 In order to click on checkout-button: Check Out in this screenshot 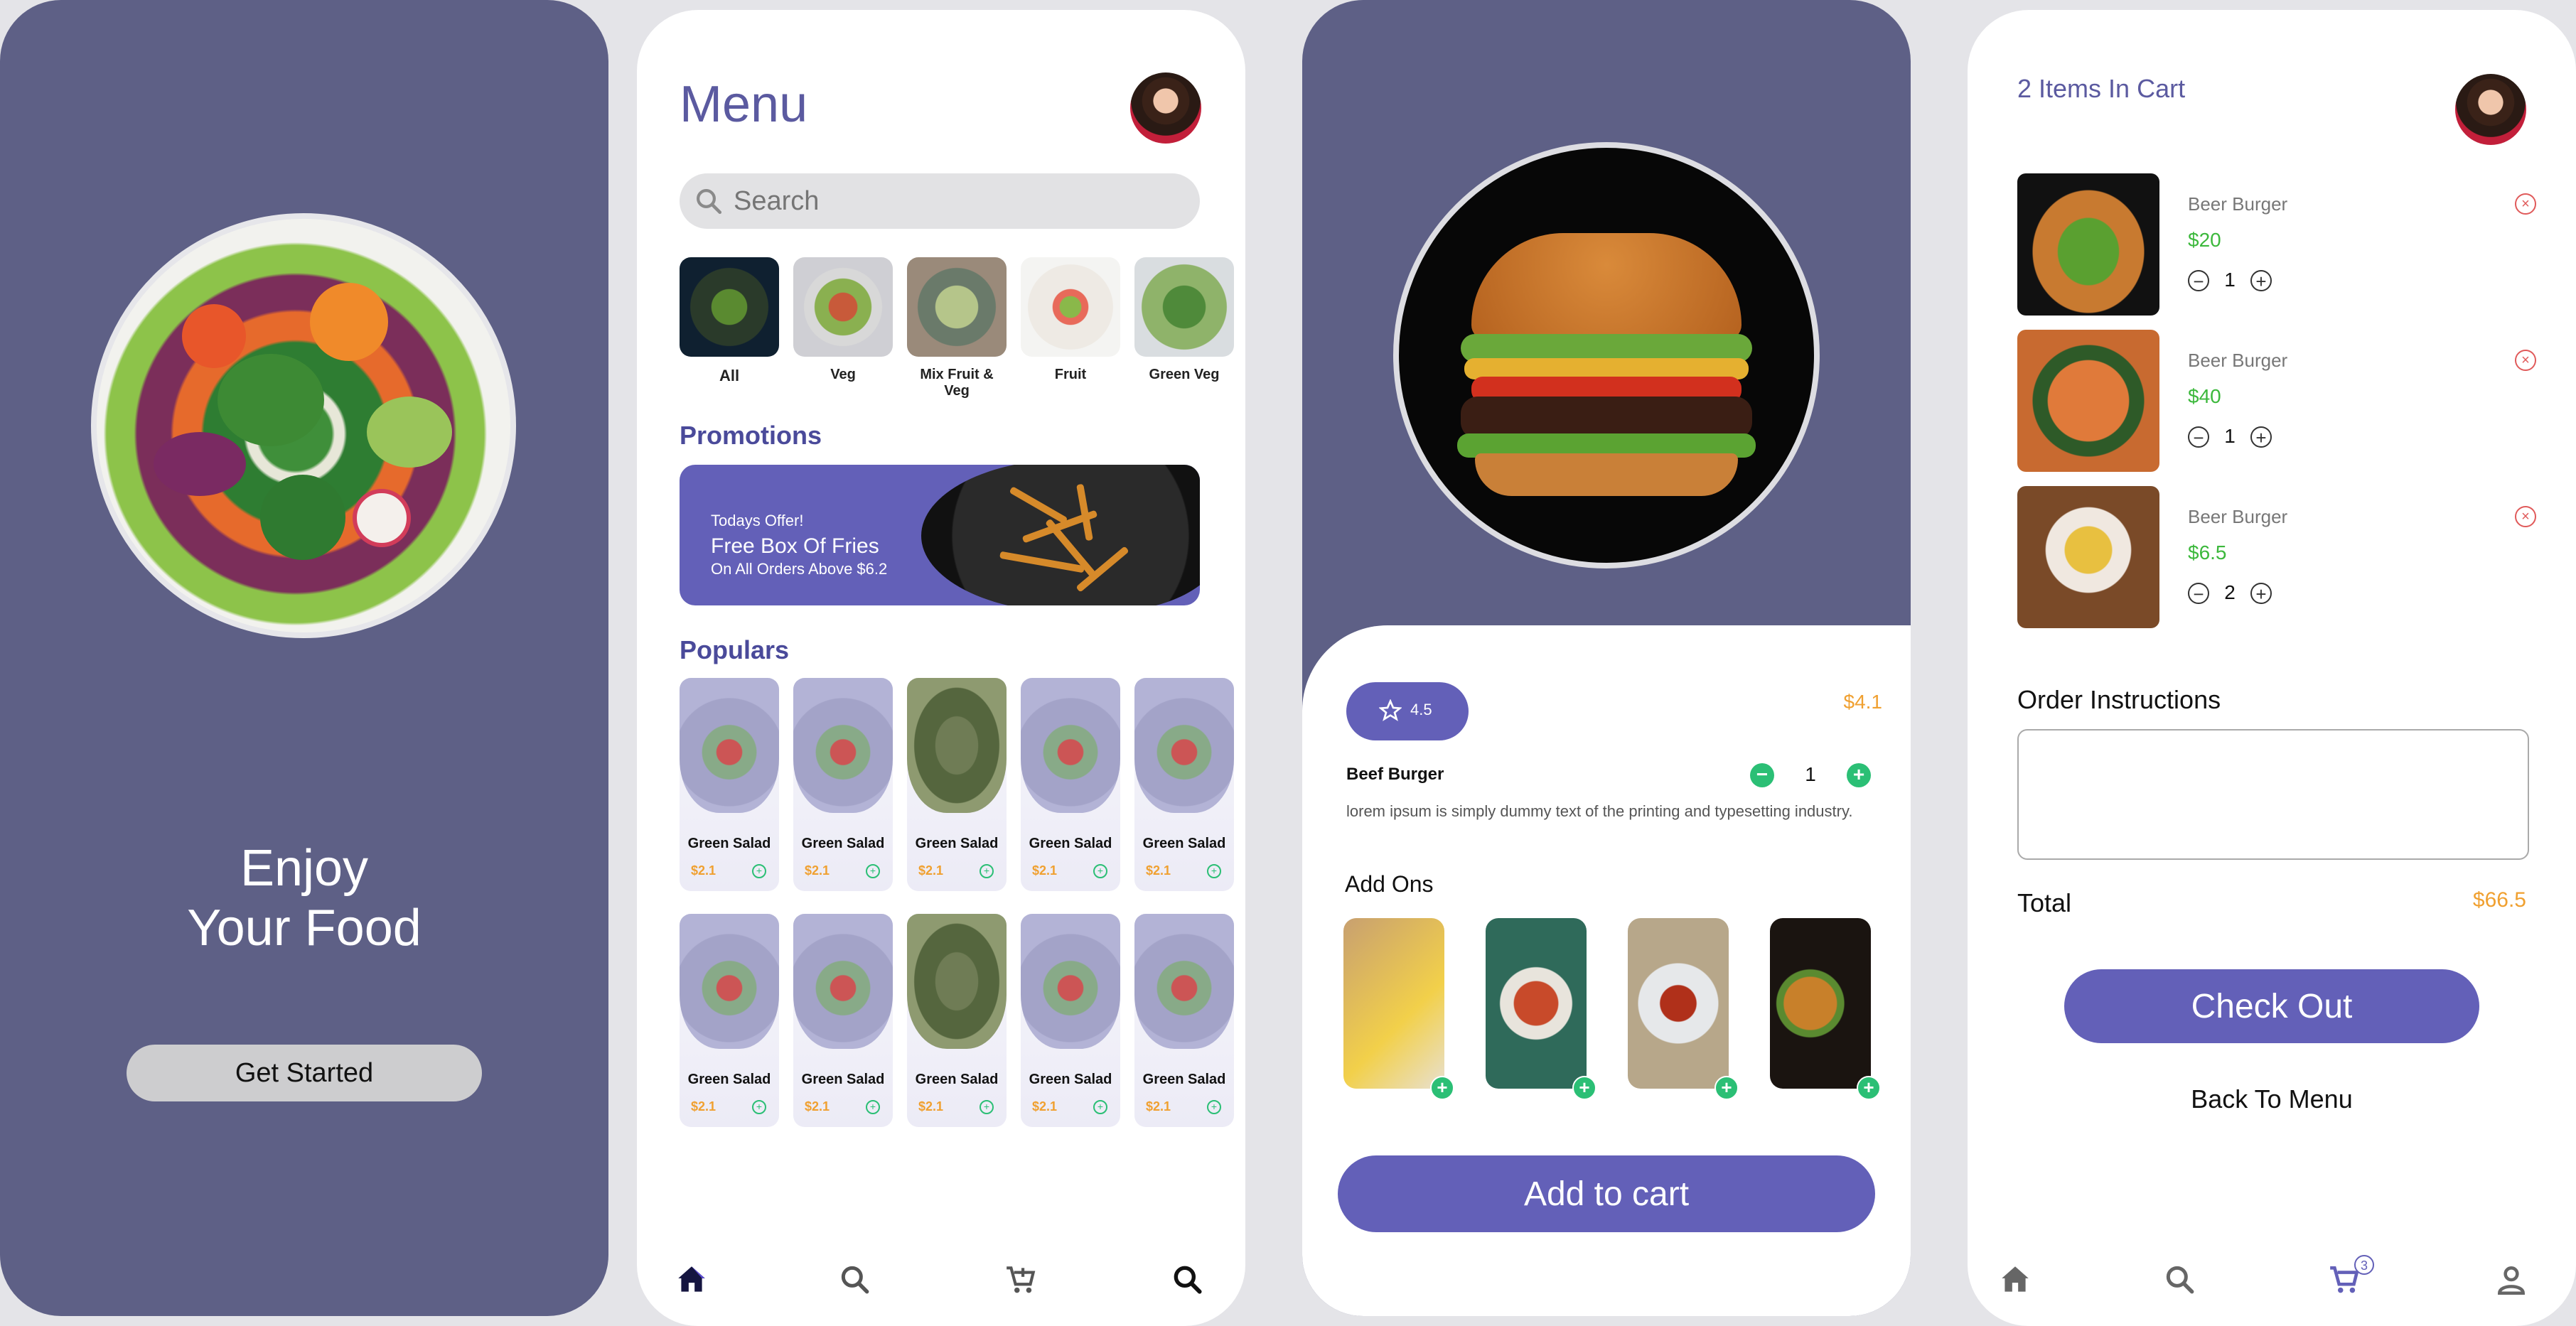, I will do `click(2271, 1006)`.